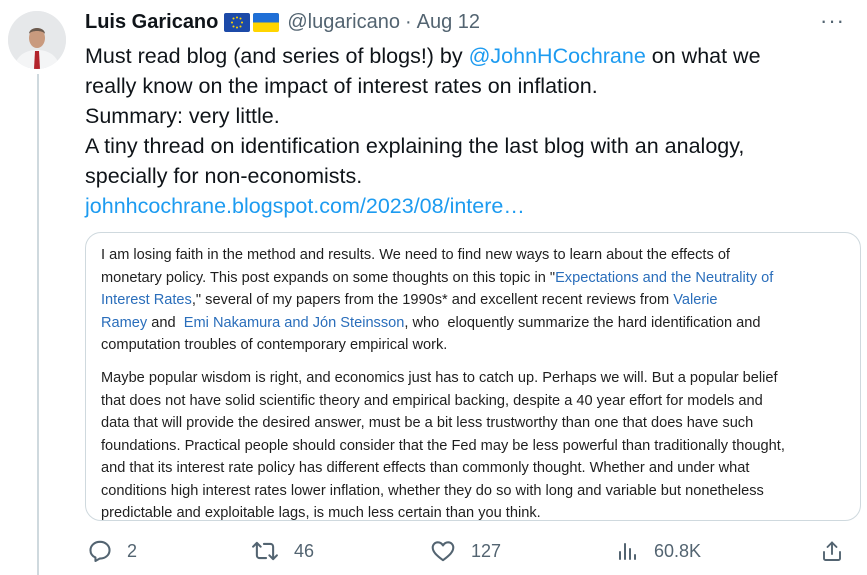 This screenshot has width=867, height=575. Describe the element at coordinates (448, 22) in the screenshot. I see `tweet-date: Aug 12` at that location.